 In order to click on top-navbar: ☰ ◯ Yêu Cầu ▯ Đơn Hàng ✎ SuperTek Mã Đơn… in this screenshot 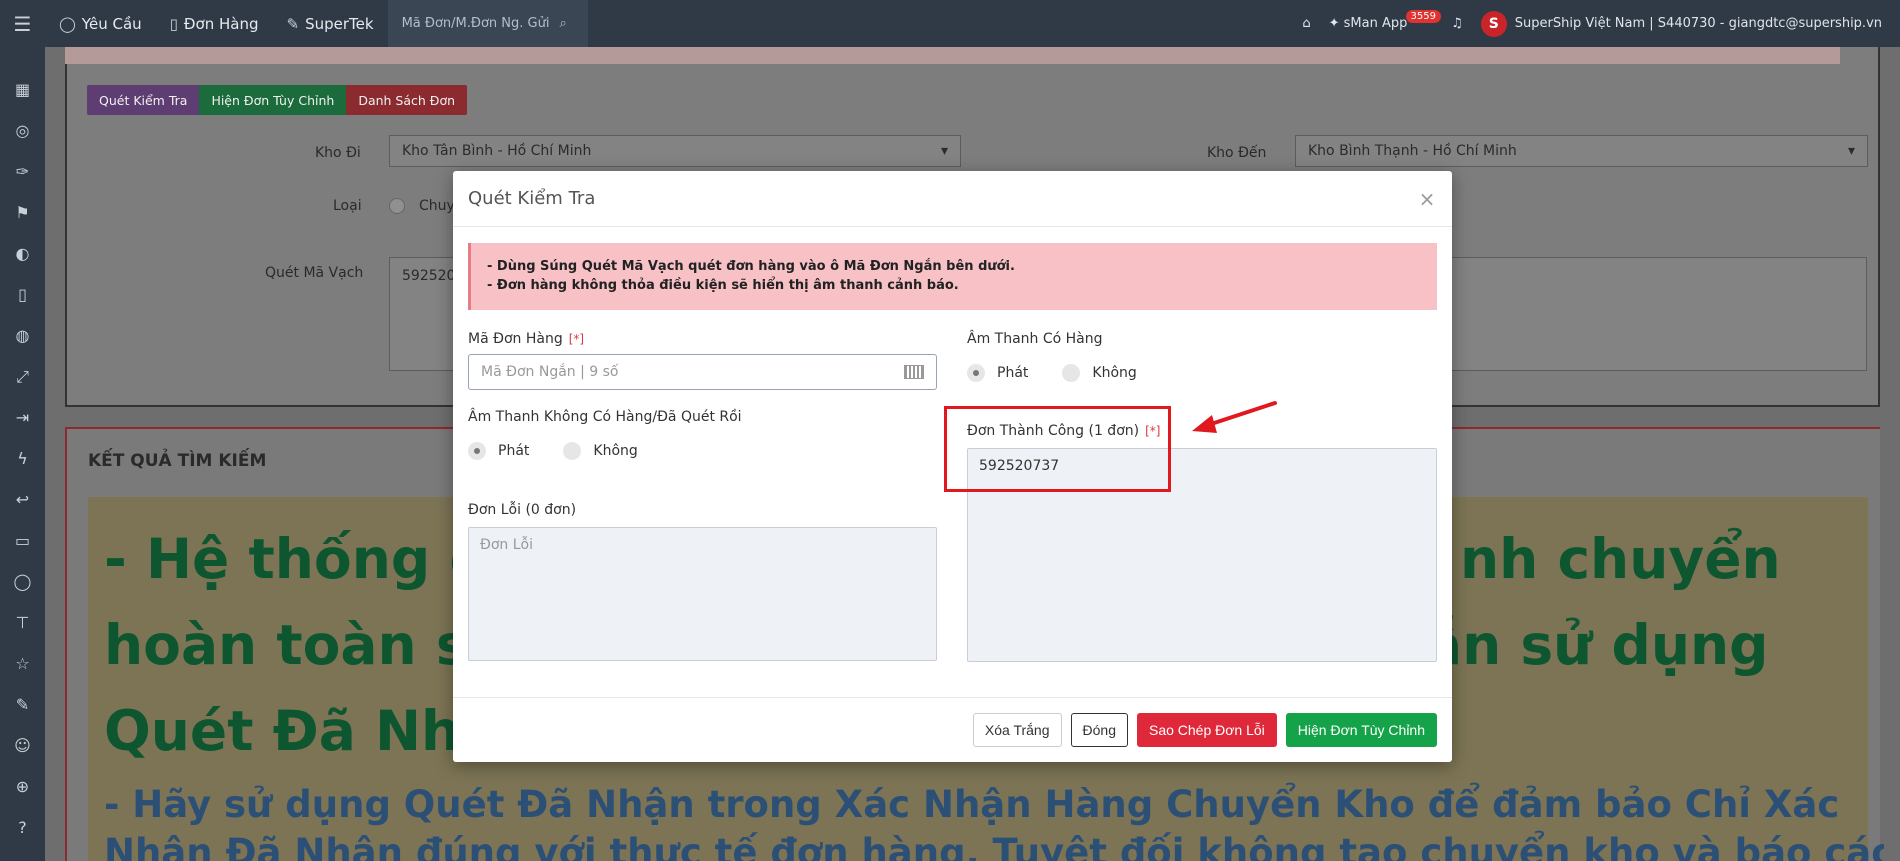, I will do `click(950, 23)`.